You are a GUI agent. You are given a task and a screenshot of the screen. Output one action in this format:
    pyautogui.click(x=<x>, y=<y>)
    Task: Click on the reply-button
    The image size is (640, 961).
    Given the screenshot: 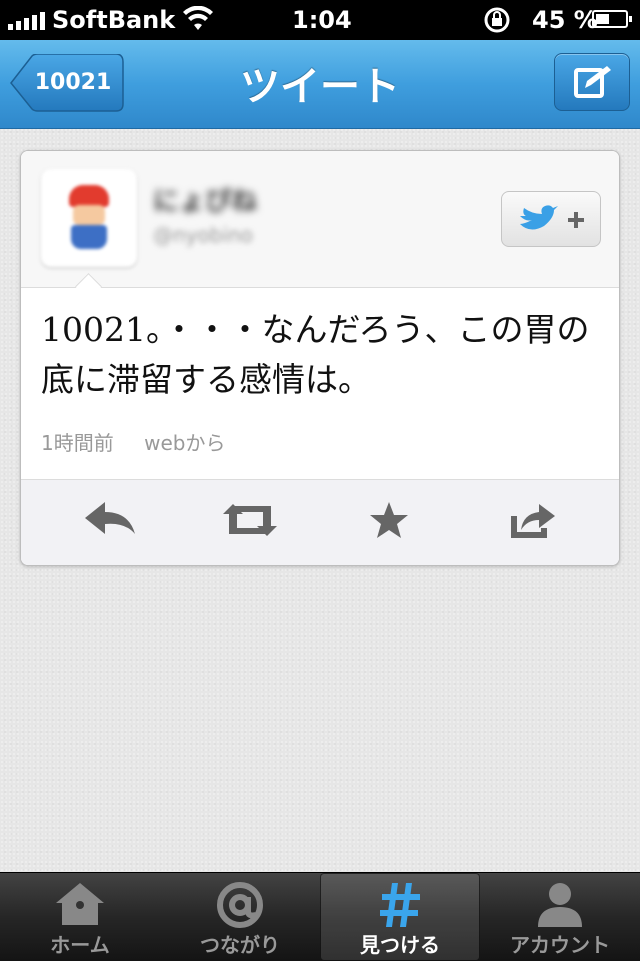 What is the action you would take?
    pyautogui.click(x=111, y=524)
    